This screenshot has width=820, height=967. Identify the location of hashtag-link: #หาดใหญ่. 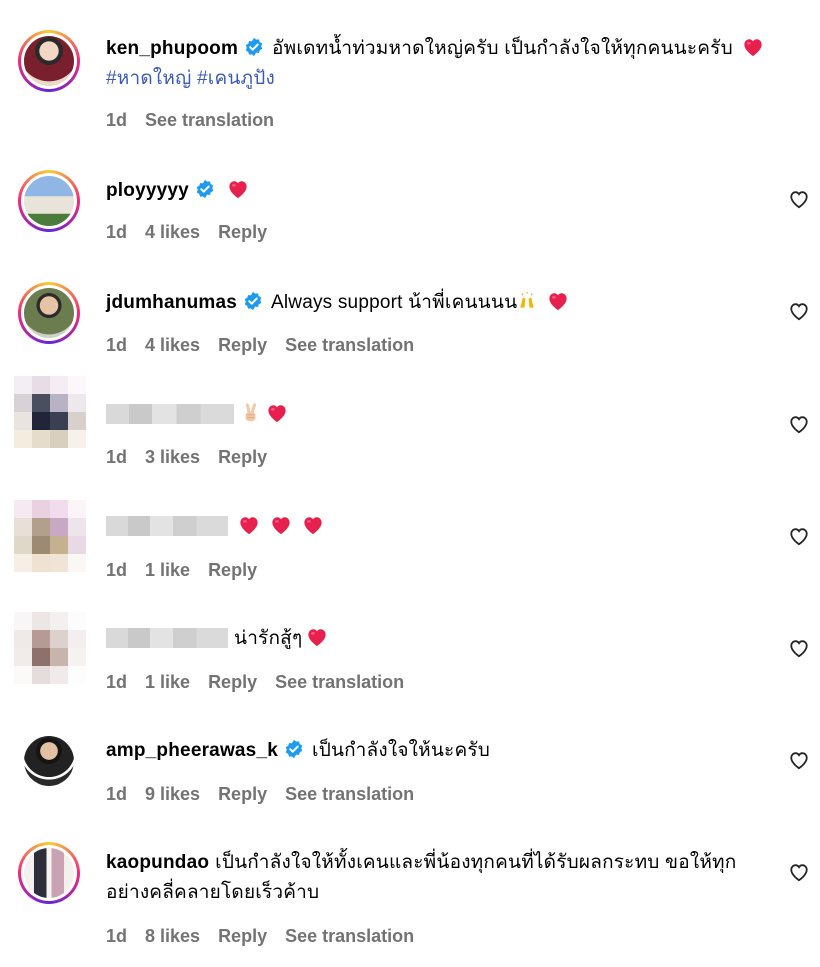
(149, 78).